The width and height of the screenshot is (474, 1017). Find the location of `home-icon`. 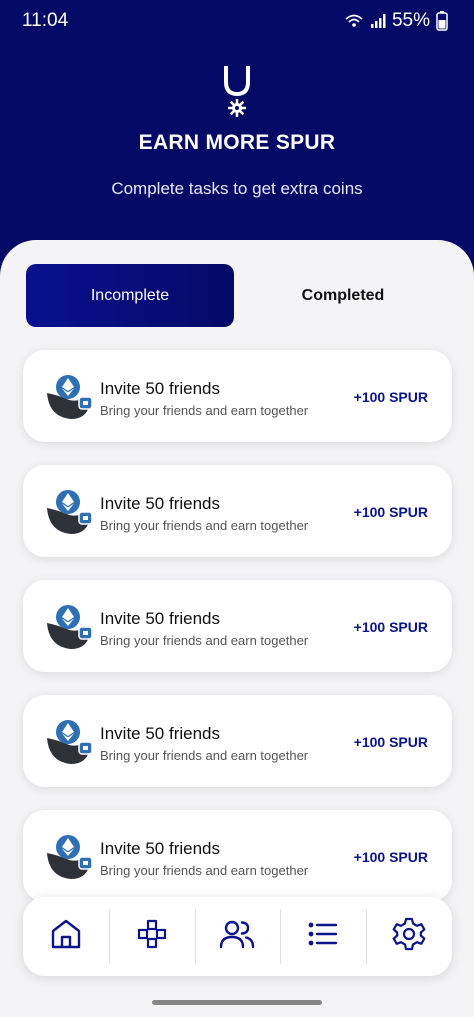

home-icon is located at coordinates (66, 936).